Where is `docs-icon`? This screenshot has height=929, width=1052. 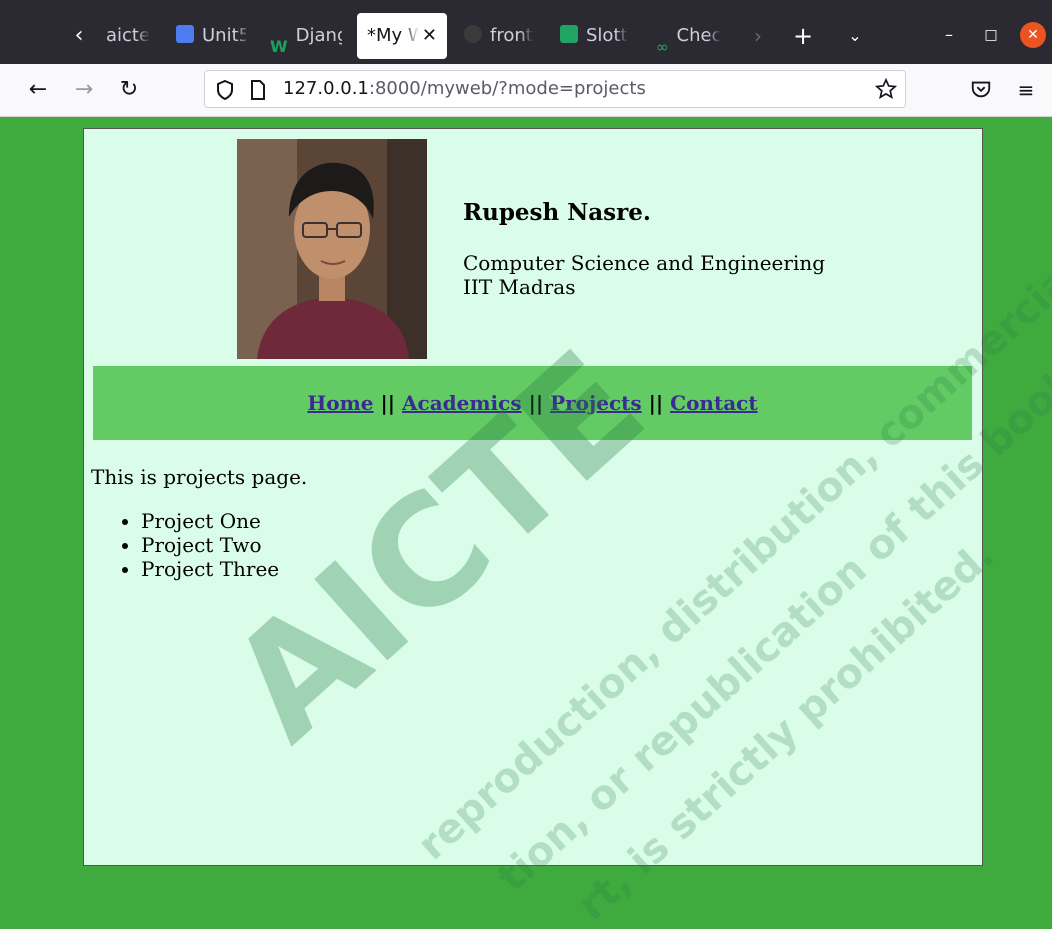
docs-icon is located at coordinates (185, 34).